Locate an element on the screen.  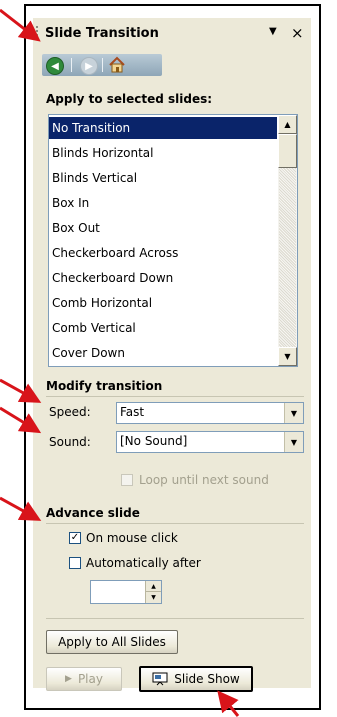
annotation-arrow-title is located at coordinates (20, 25).